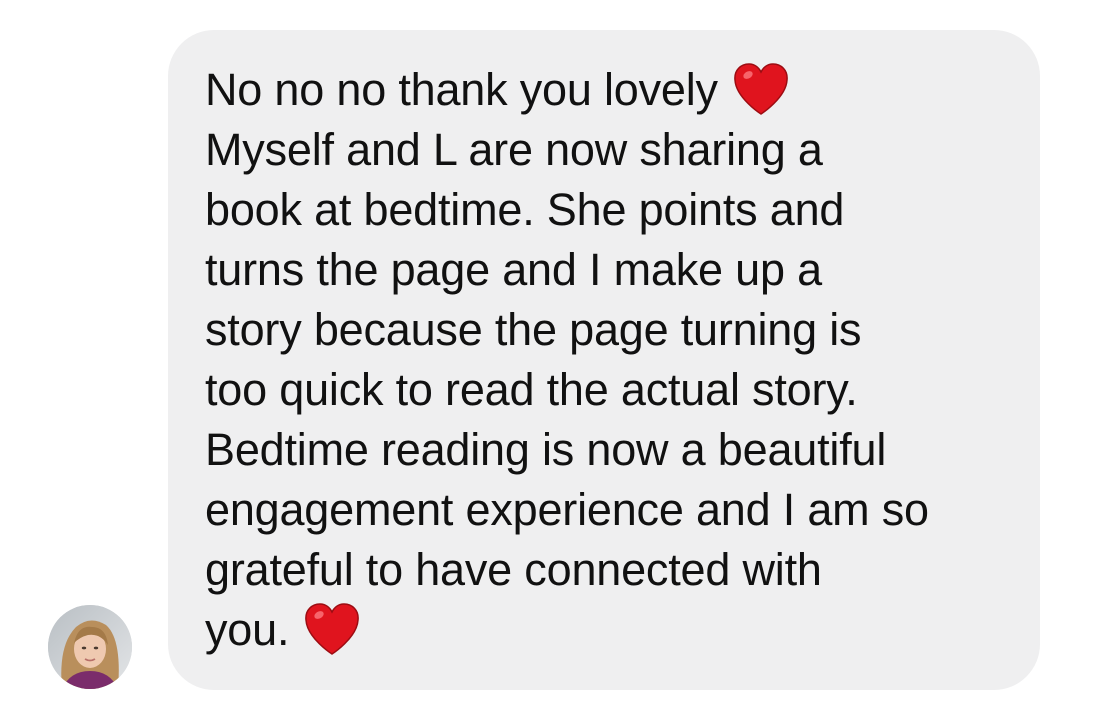 This screenshot has height=726, width=1095. Describe the element at coordinates (513, 269) in the screenshot. I see `message-line: turns the page and I make up a` at that location.